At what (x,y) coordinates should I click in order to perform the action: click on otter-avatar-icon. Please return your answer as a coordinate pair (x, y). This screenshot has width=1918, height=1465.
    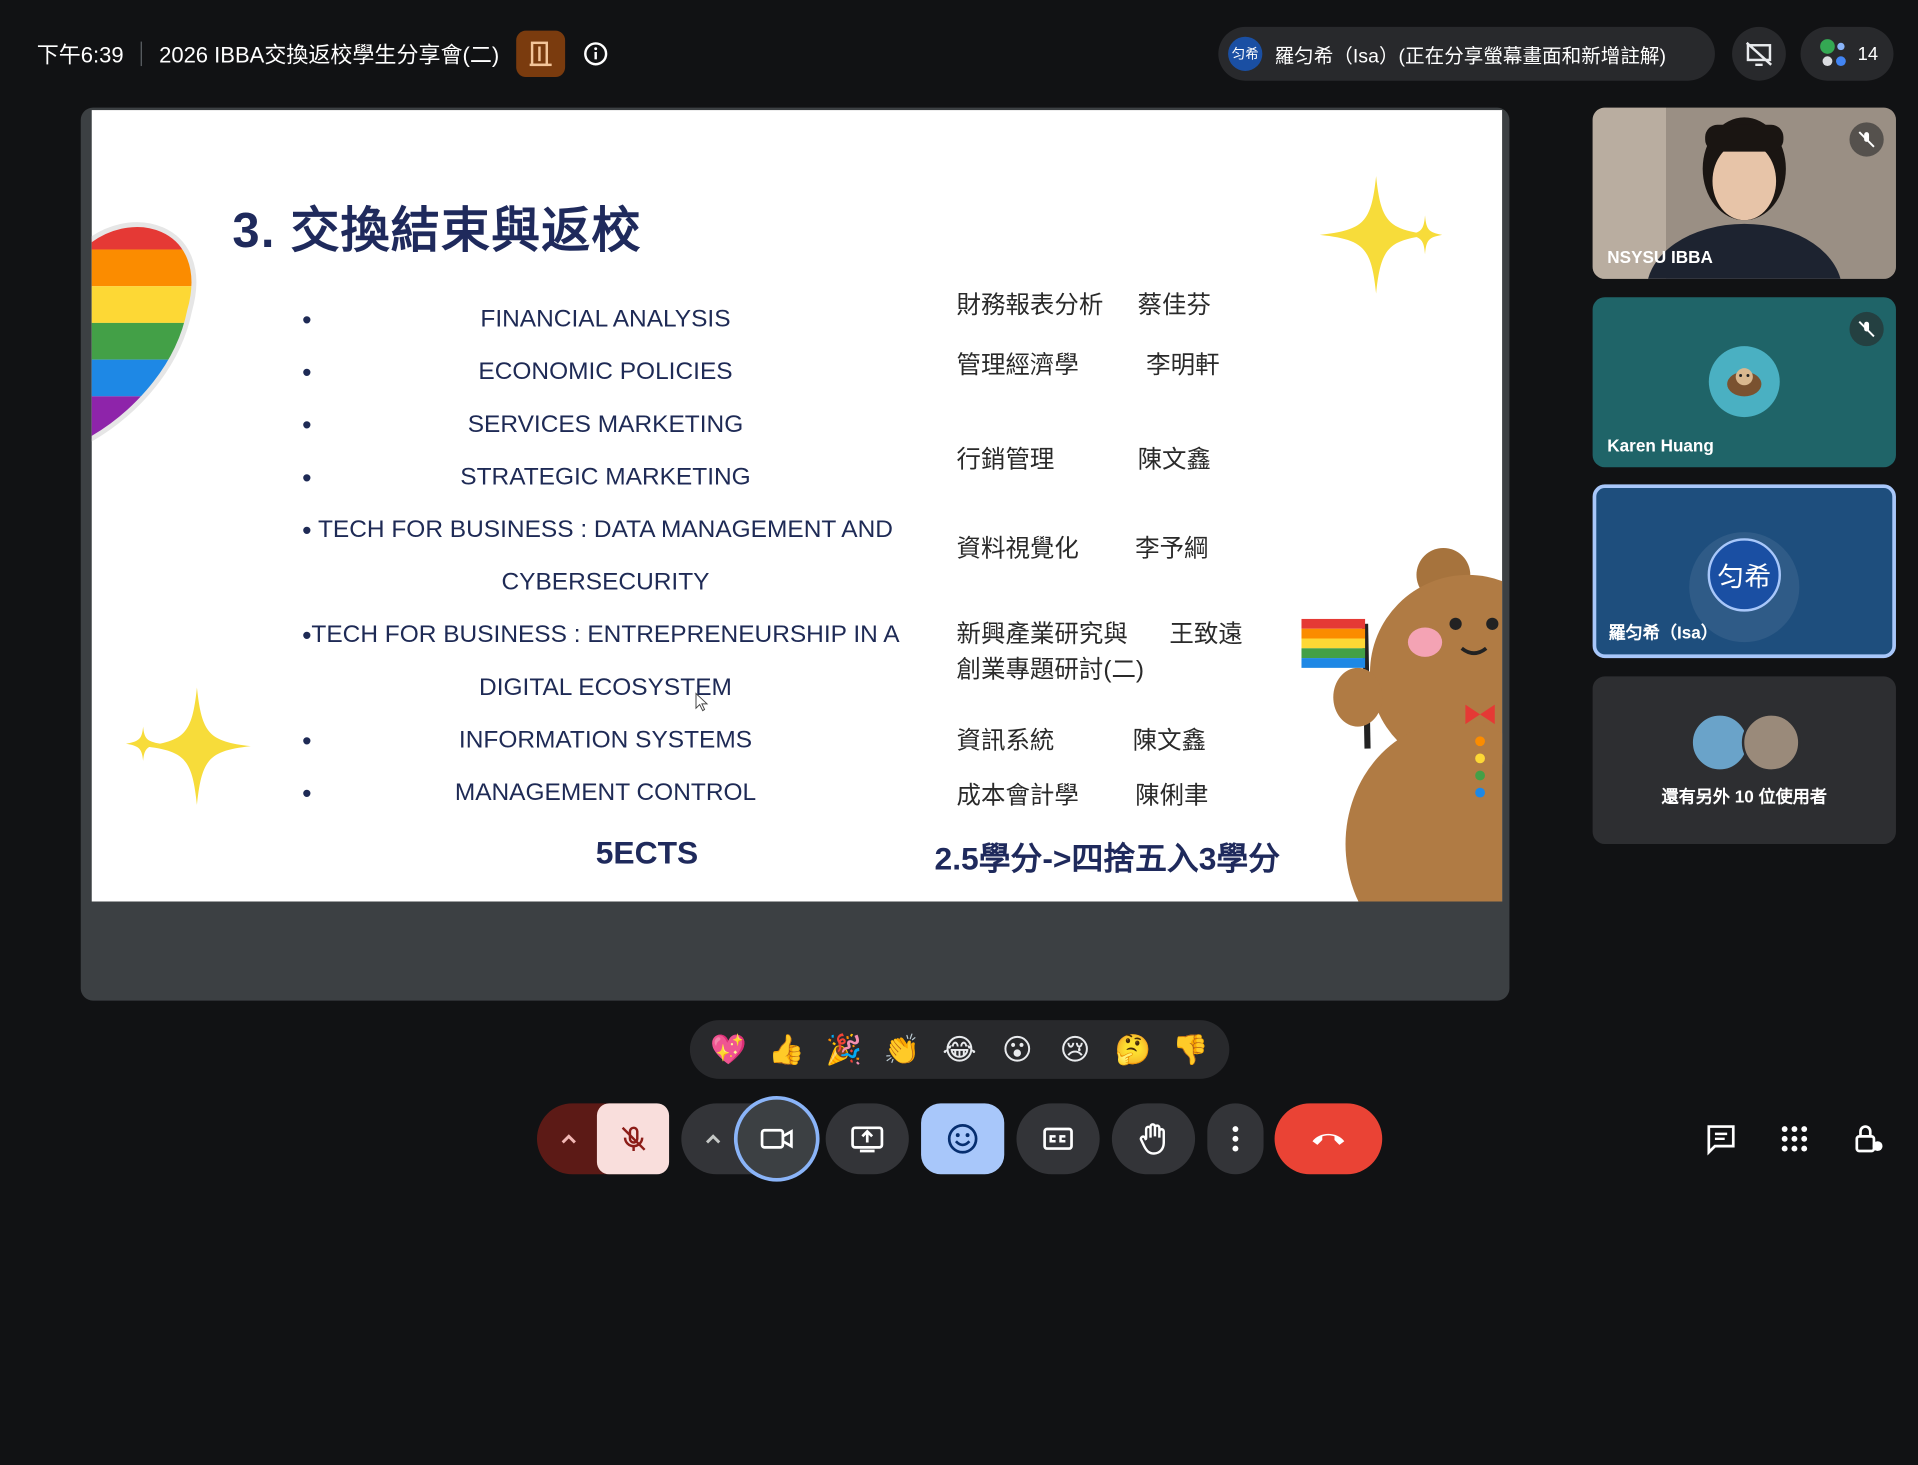
    Looking at the image, I should click on (1744, 382).